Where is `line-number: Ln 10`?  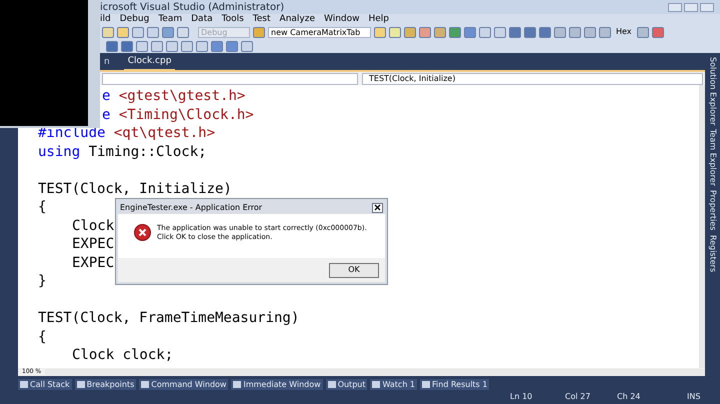 line-number: Ln 10 is located at coordinates (522, 397).